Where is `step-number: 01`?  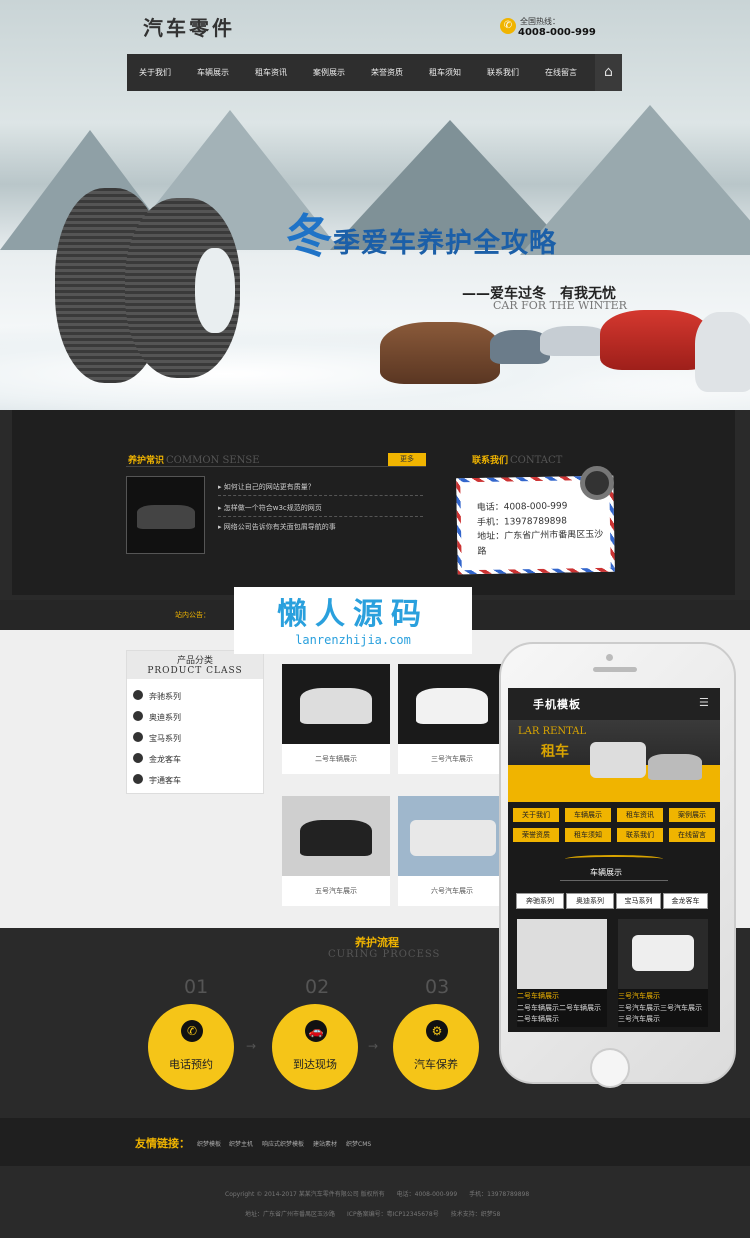 step-number: 01 is located at coordinates (196, 987).